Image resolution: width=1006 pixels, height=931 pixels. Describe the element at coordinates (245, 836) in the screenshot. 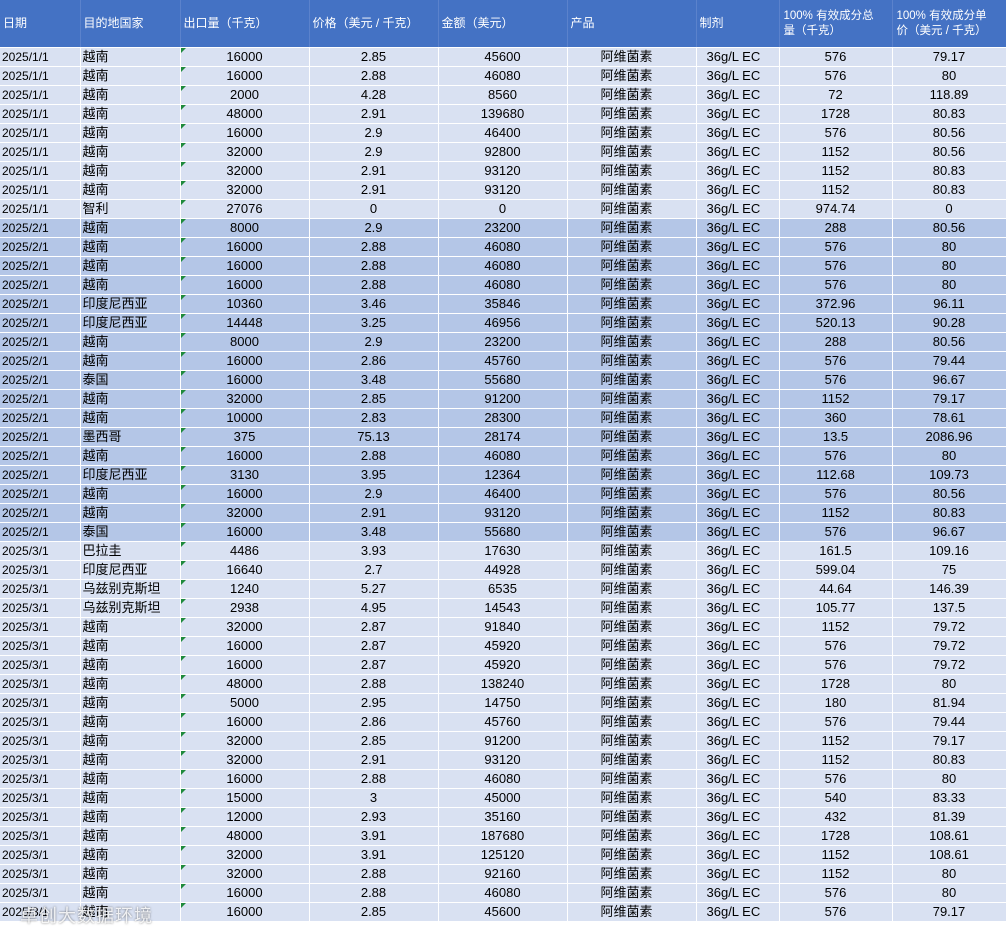

I see `cell-qty: 48000` at that location.